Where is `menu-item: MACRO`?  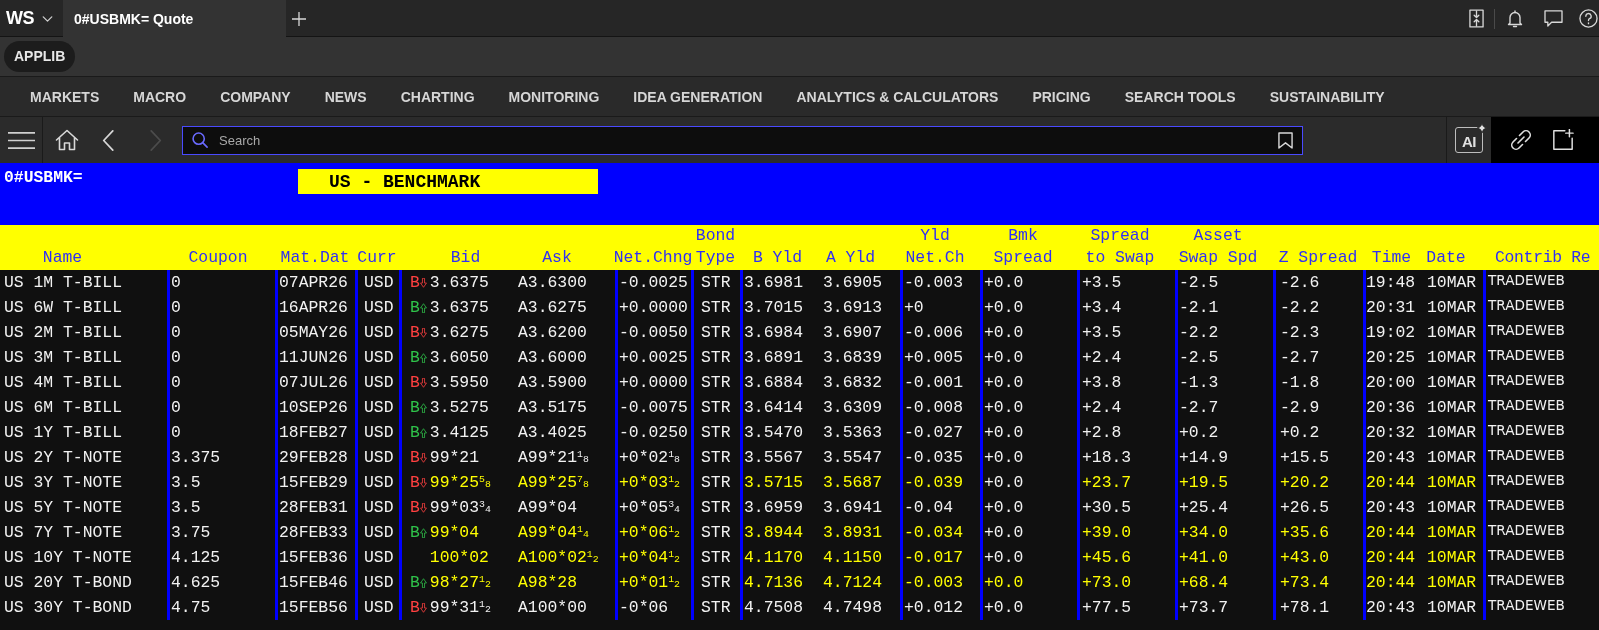
menu-item: MACRO is located at coordinates (160, 97).